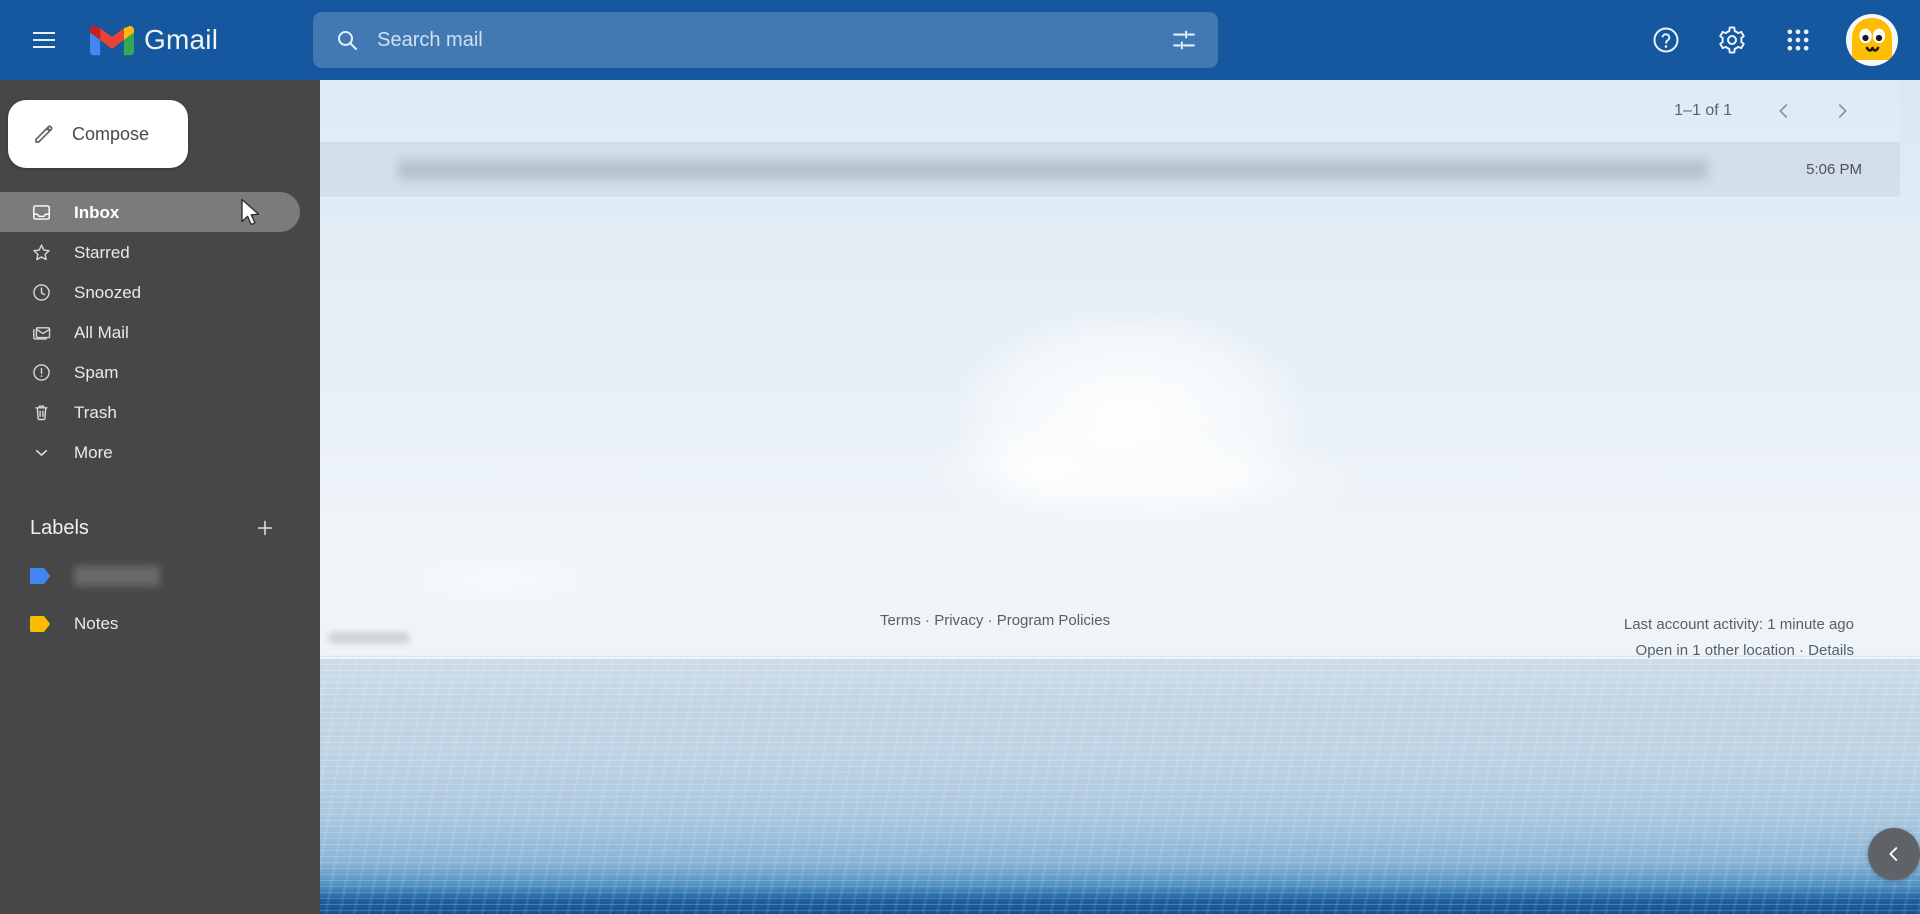 The height and width of the screenshot is (914, 1920). What do you see at coordinates (41, 252) in the screenshot?
I see `star-icon` at bounding box center [41, 252].